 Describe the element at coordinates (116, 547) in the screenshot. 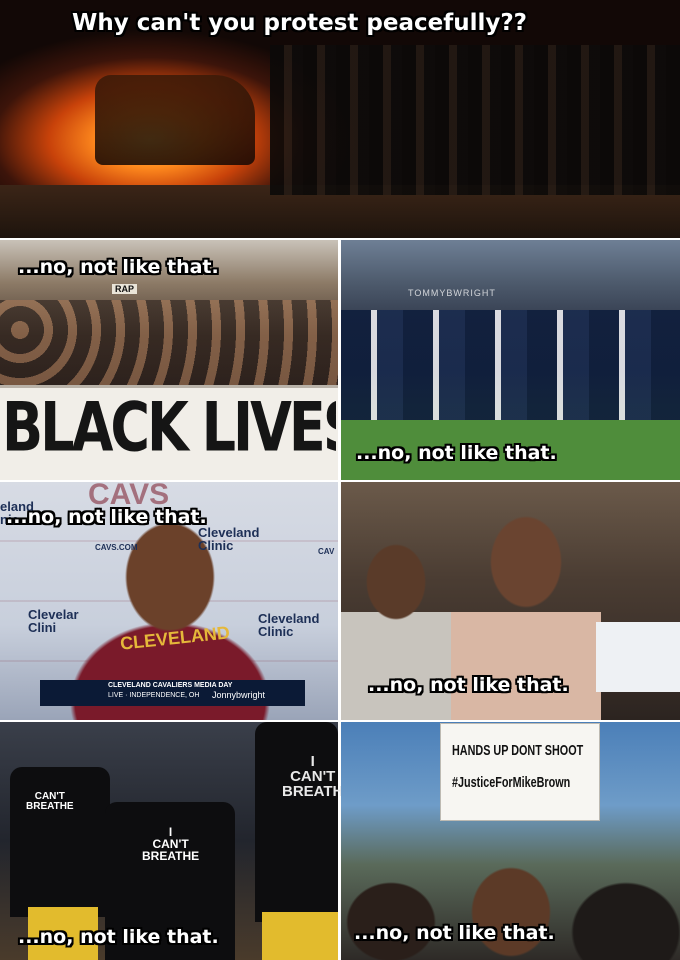

I see `backdrop-cavs-com: CAVS.COM` at that location.